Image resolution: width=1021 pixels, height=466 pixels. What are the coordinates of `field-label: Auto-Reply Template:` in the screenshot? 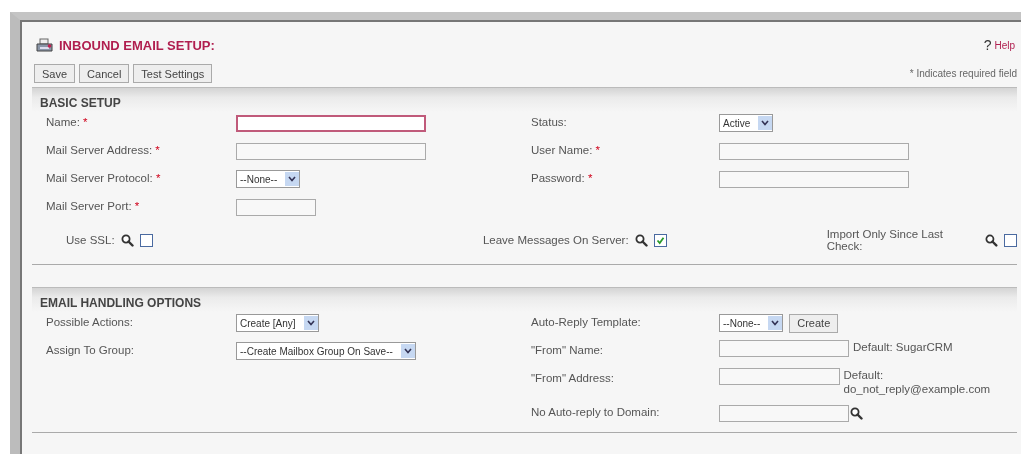 It's located at (586, 322).